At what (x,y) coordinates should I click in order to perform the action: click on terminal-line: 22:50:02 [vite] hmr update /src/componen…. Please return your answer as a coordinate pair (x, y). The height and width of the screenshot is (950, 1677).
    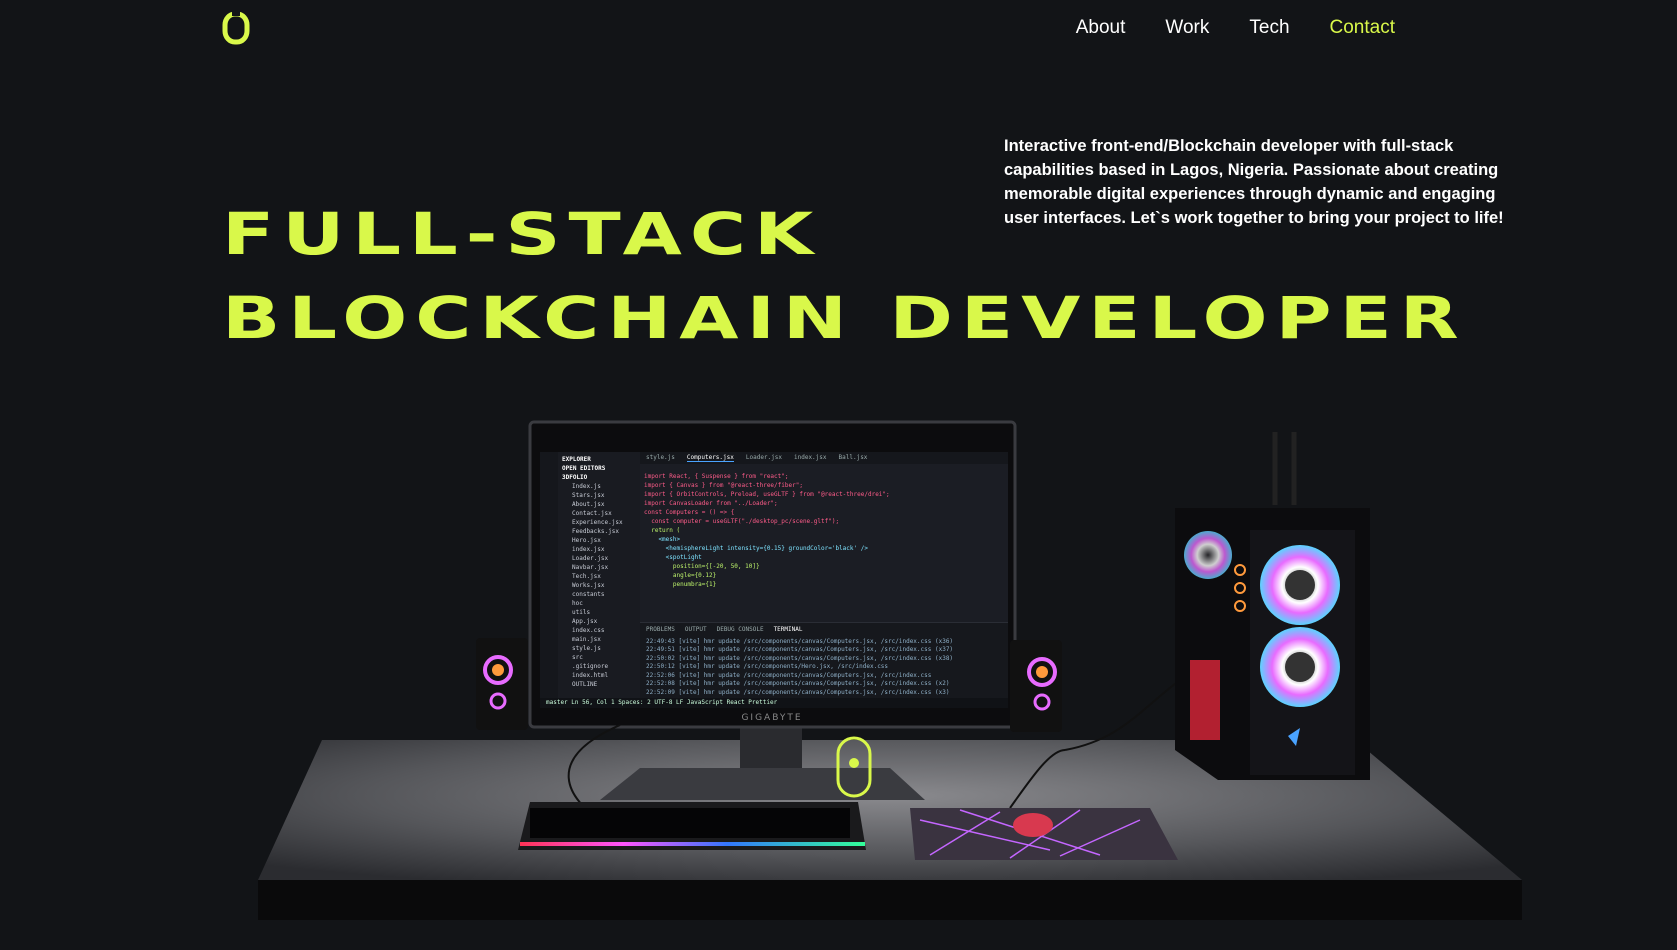
    Looking at the image, I should click on (800, 658).